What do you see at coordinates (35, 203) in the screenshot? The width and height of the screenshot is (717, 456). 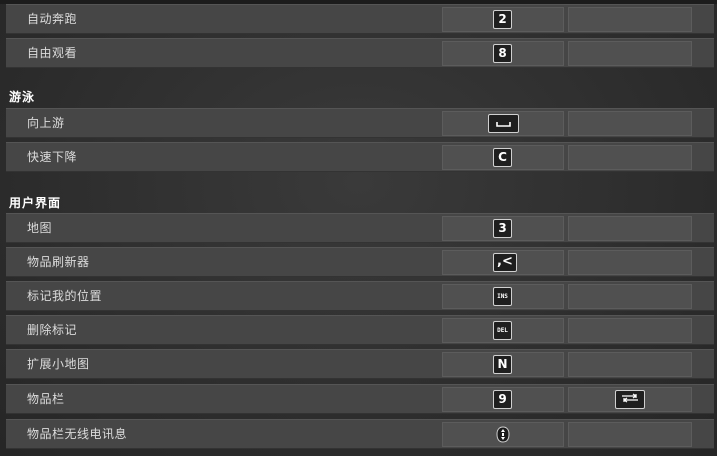 I see `section-header-ui: 用户界面` at bounding box center [35, 203].